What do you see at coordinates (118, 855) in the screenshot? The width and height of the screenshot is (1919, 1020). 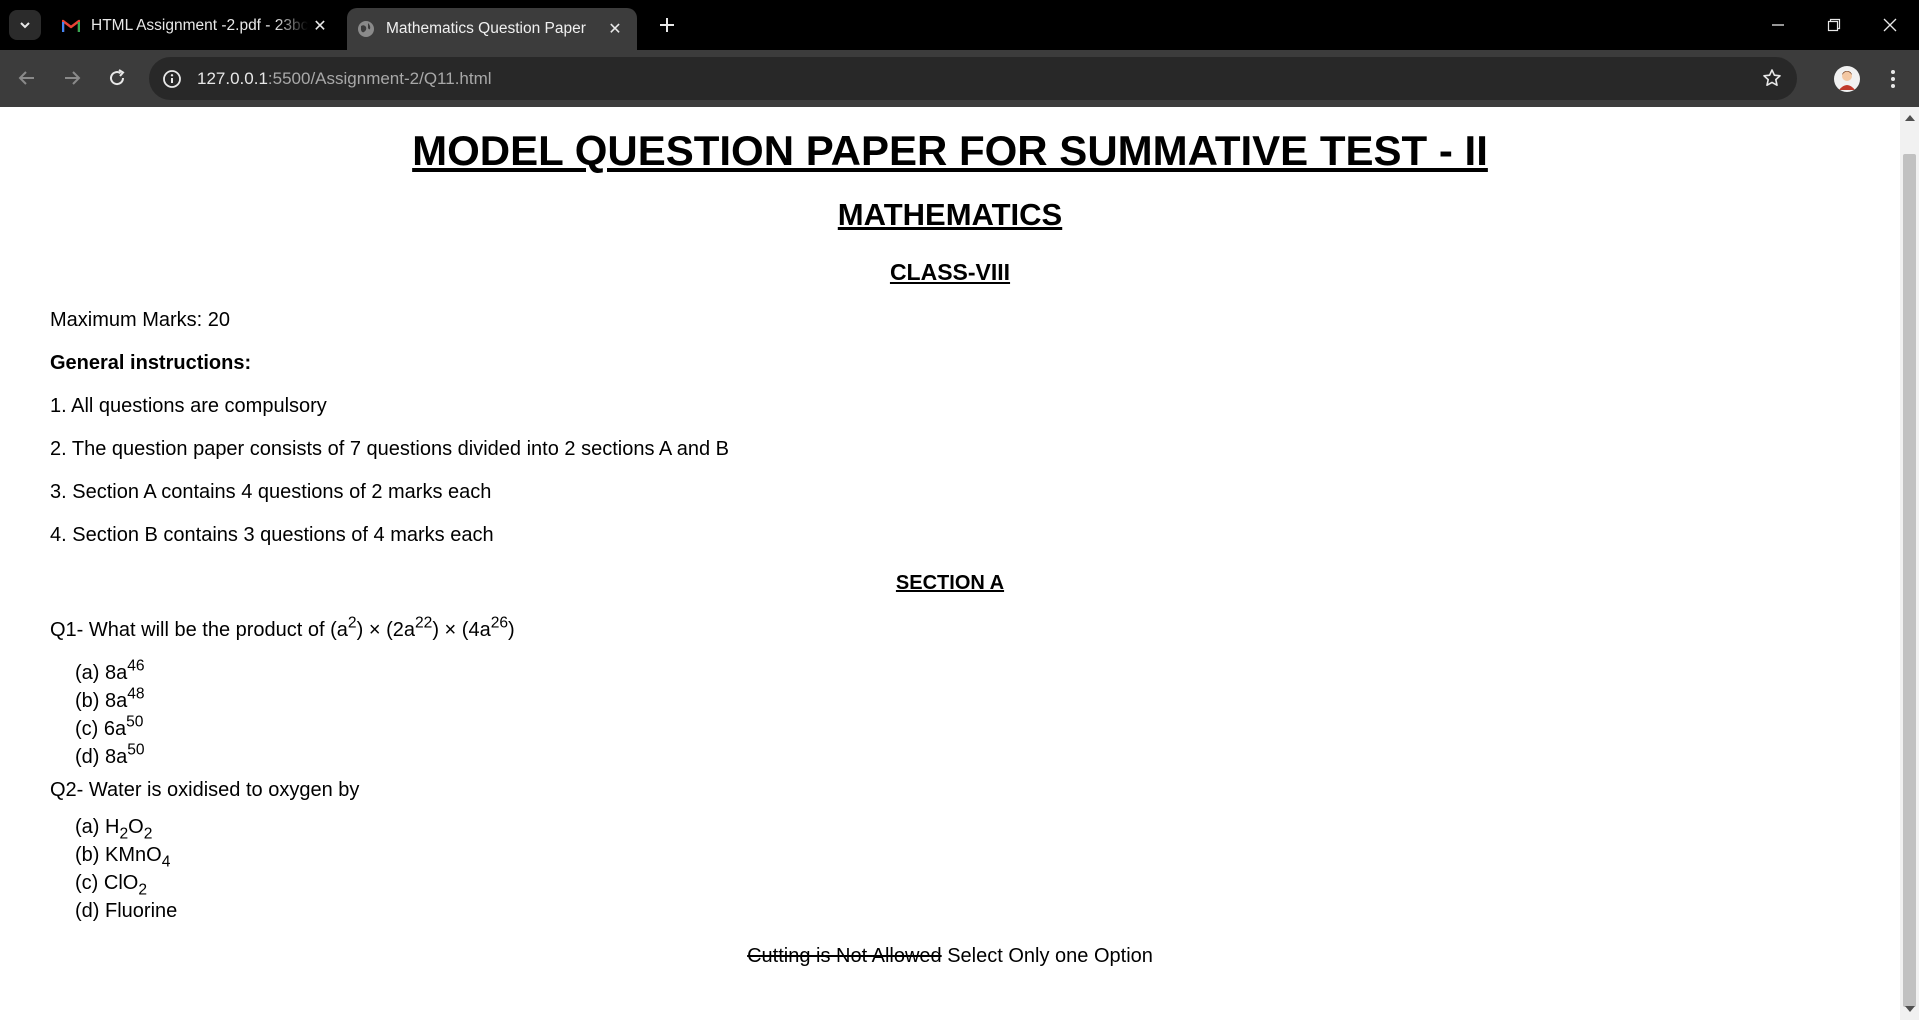 I see `option-label: (b) KMnO` at bounding box center [118, 855].